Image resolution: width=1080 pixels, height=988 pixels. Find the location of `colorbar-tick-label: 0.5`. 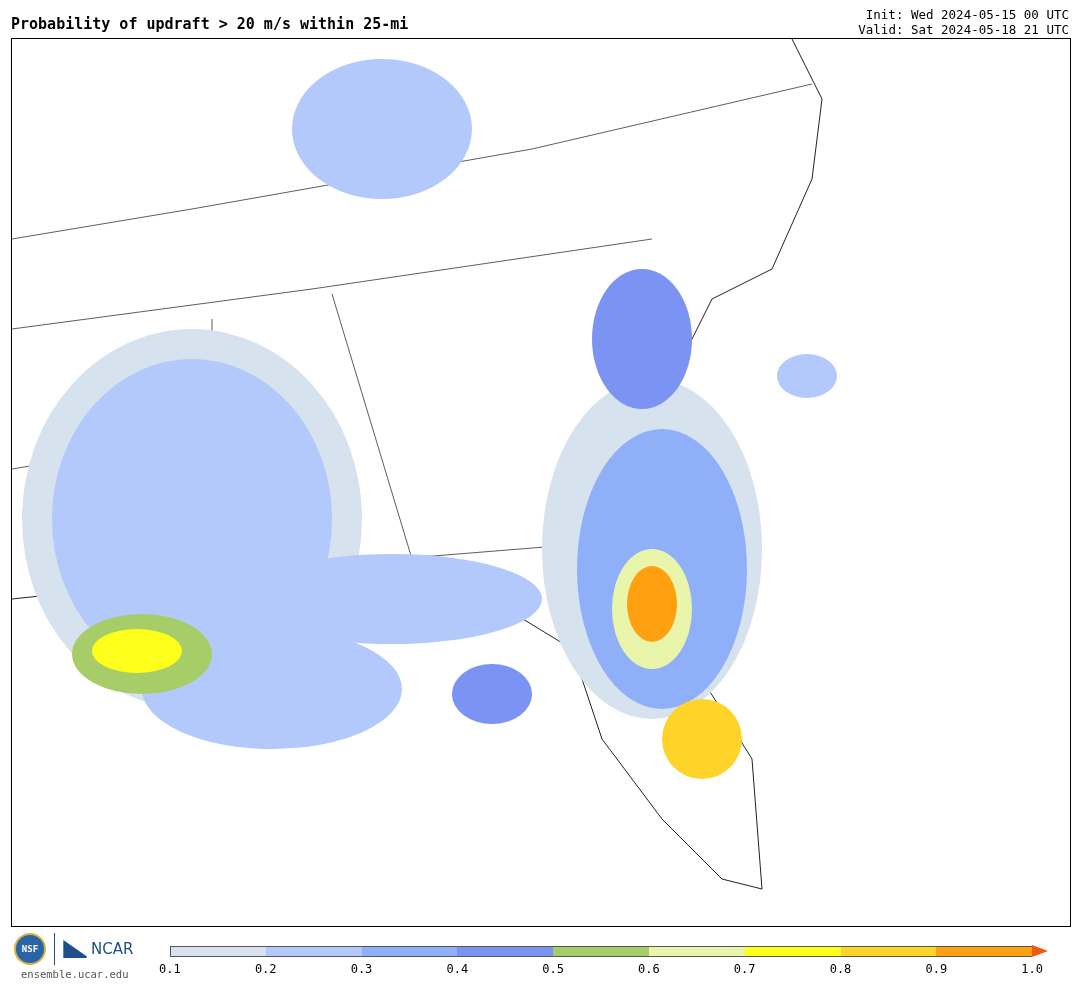

colorbar-tick-label: 0.5 is located at coordinates (553, 969).